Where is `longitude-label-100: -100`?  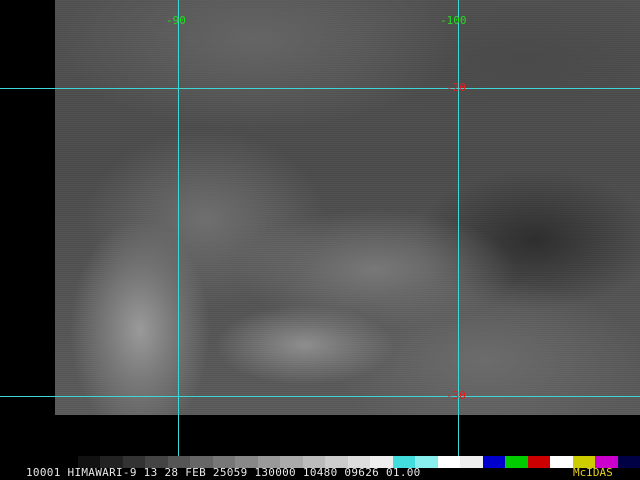 longitude-label-100: -100 is located at coordinates (453, 20).